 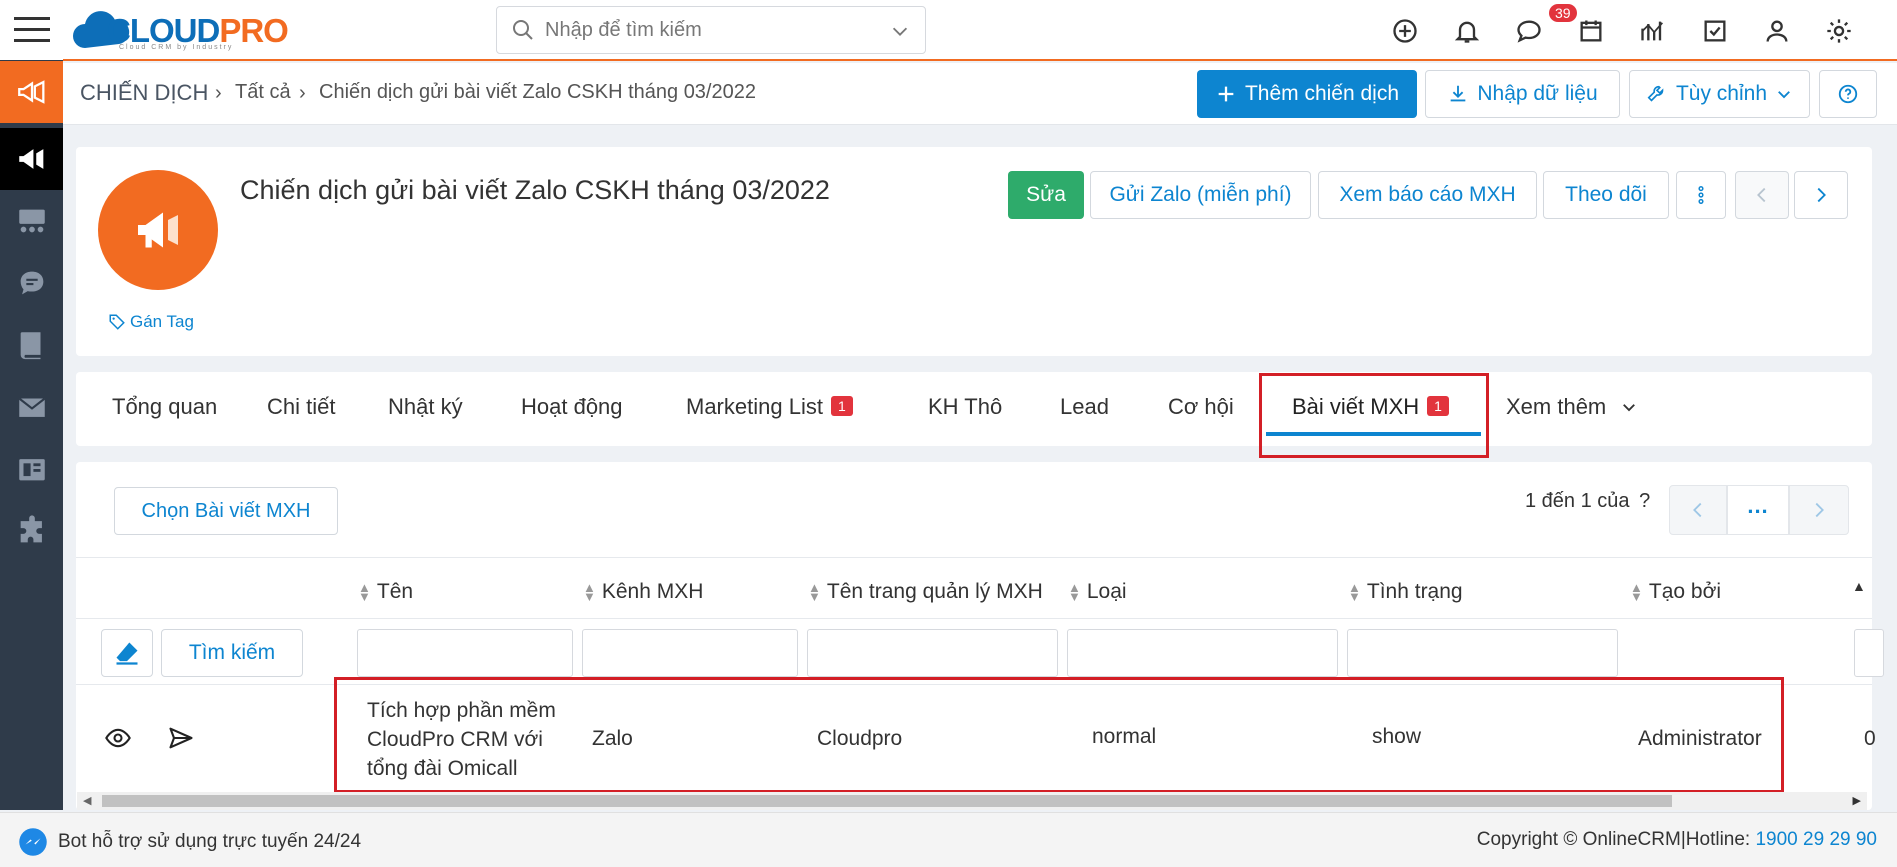 What do you see at coordinates (887, 801) in the screenshot?
I see `scrollbar-thumb` at bounding box center [887, 801].